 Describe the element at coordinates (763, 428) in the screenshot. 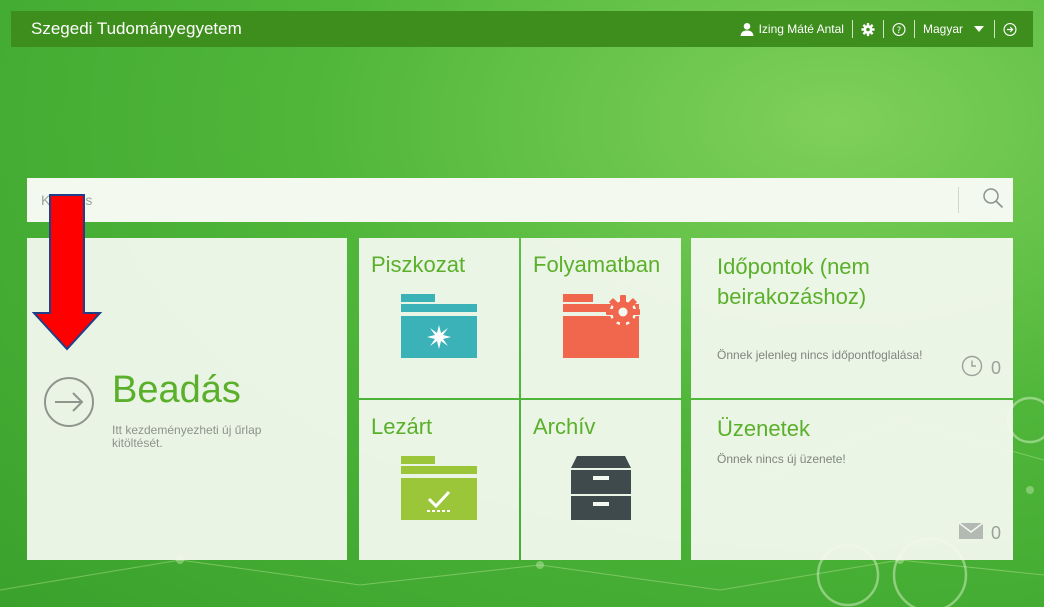

I see `messages-title: Üzenetek` at that location.